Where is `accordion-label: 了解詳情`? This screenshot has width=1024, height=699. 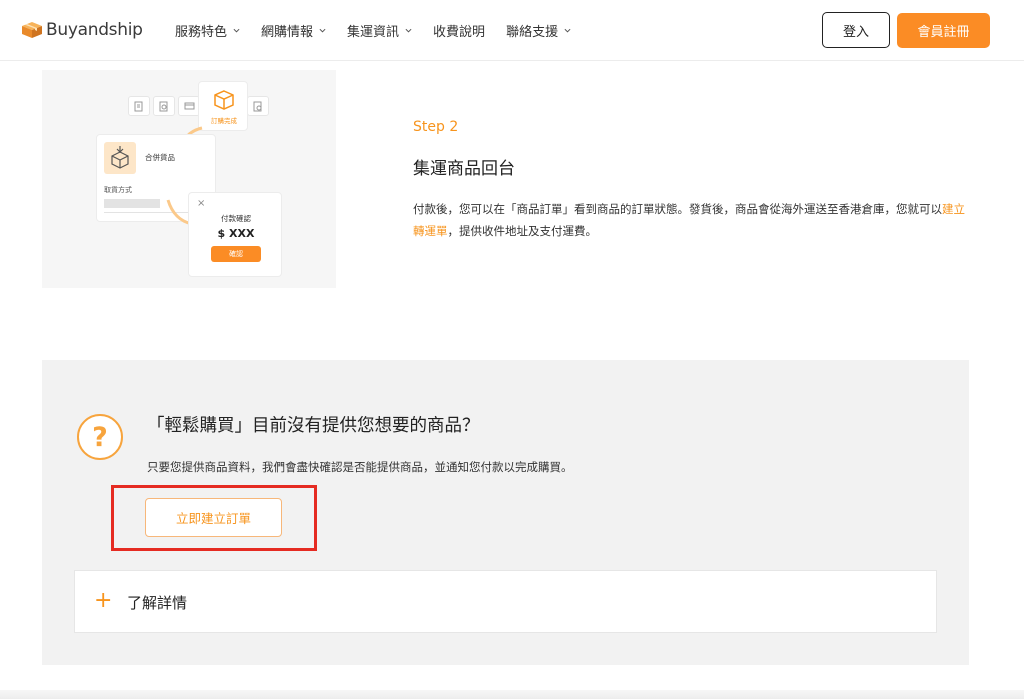
accordion-label: 了解詳情 is located at coordinates (157, 603).